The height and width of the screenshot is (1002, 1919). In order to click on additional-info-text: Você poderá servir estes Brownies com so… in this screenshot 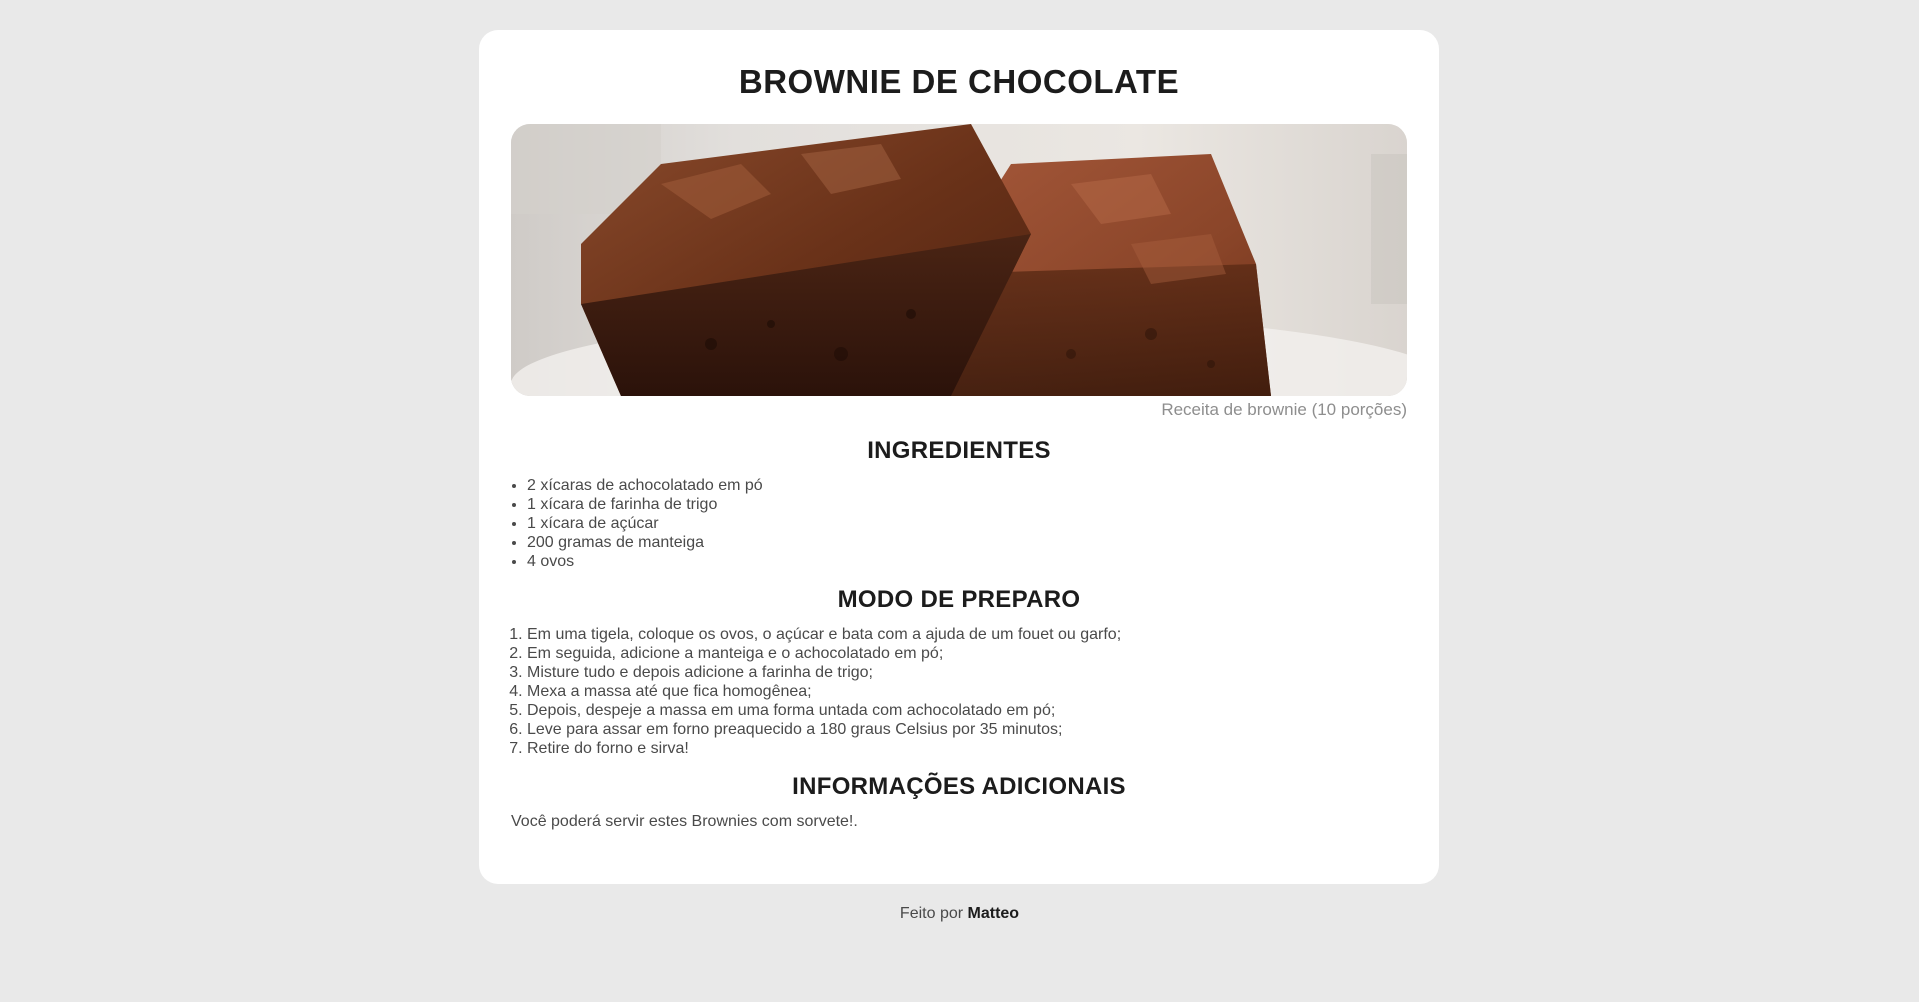, I will do `click(684, 821)`.